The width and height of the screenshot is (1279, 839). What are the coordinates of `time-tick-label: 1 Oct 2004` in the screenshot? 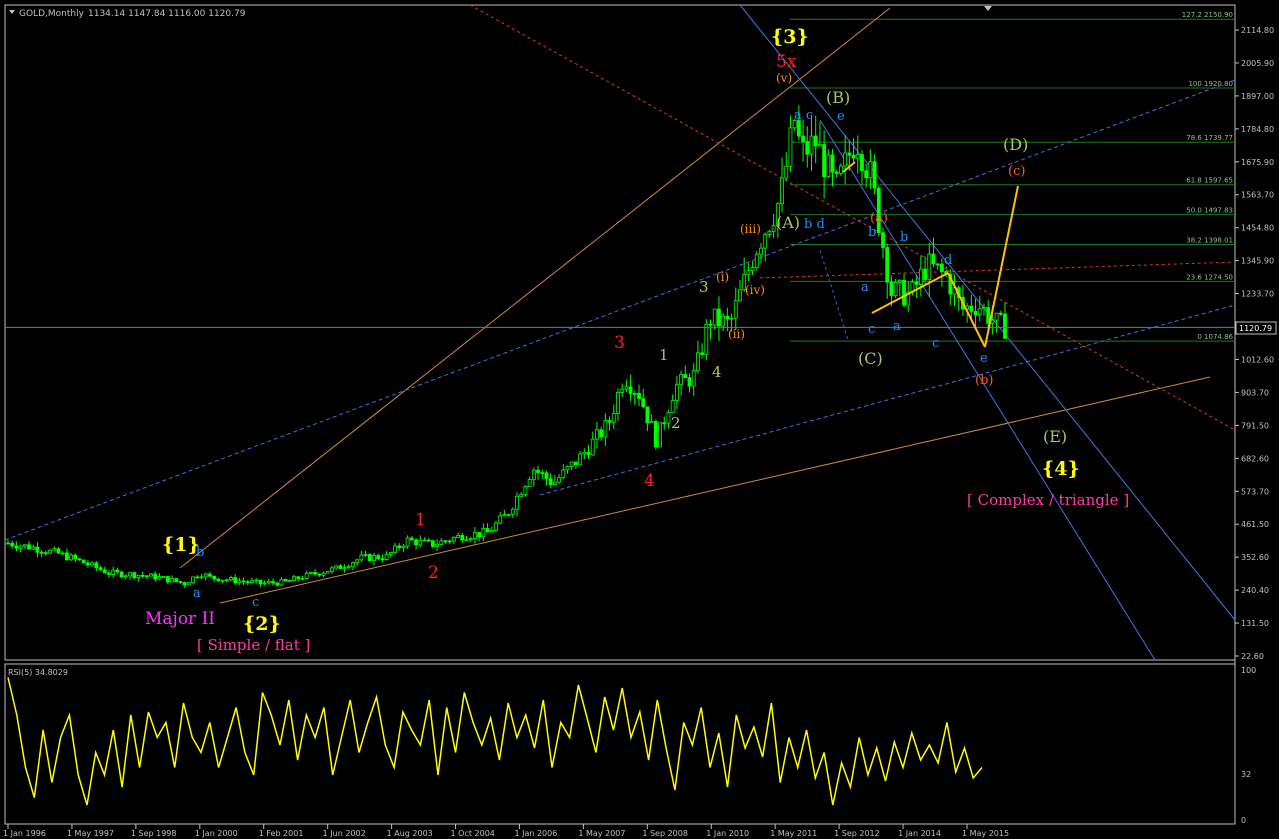 It's located at (473, 833).